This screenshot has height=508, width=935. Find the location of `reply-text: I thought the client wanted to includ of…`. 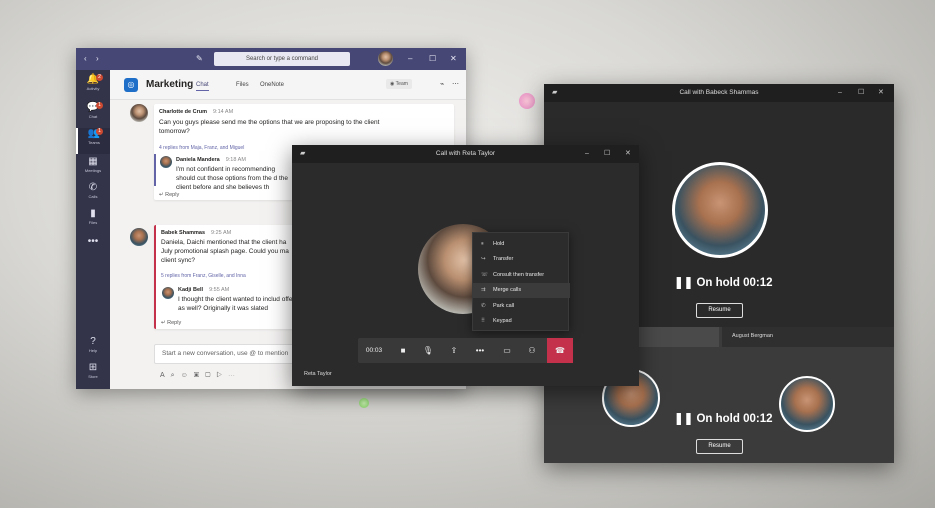

reply-text: I thought the client wanted to includ of… is located at coordinates (236, 304).